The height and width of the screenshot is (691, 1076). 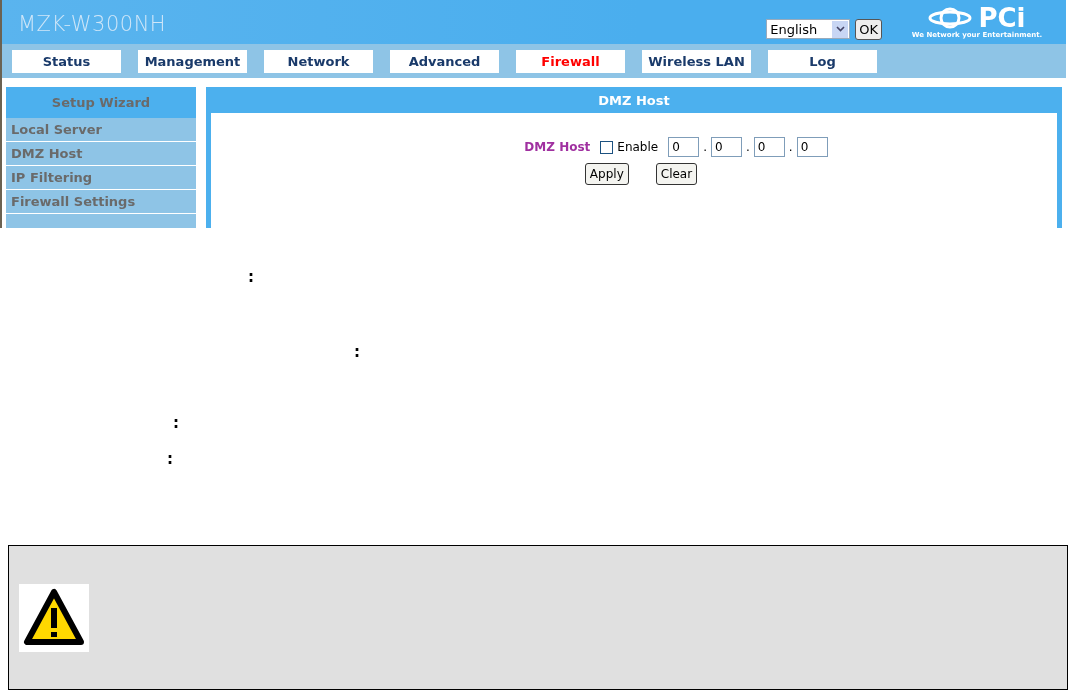 What do you see at coordinates (54, 617) in the screenshot?
I see `warning-icon` at bounding box center [54, 617].